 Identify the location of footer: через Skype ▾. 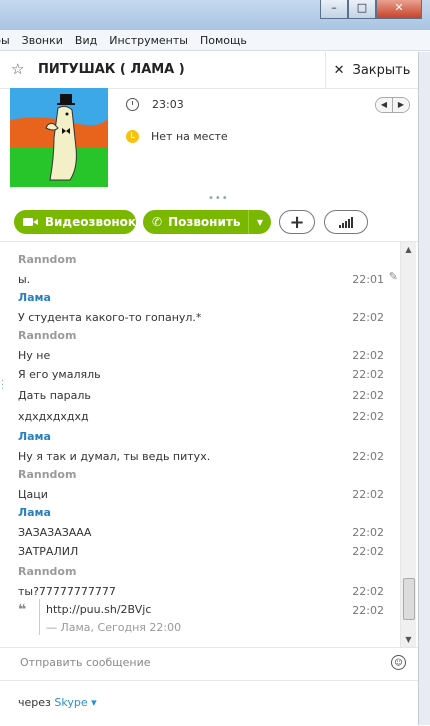
(209, 703).